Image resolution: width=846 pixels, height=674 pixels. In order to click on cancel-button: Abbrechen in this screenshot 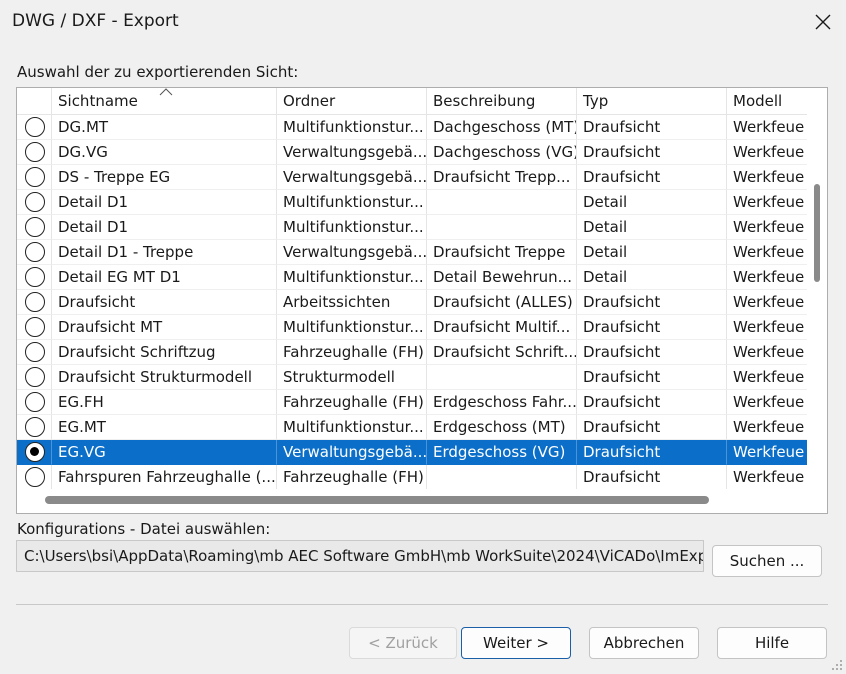, I will do `click(644, 643)`.